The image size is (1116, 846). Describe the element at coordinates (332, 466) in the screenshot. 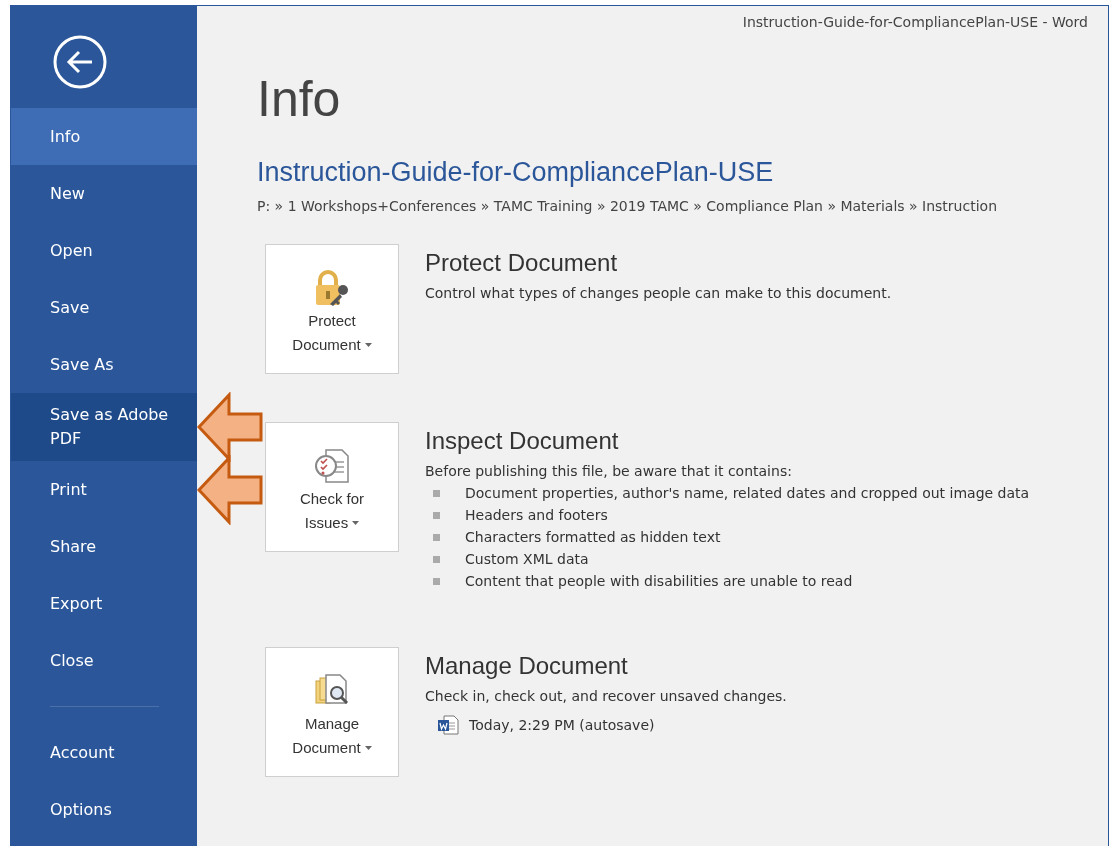

I see `checklist-document-icon` at that location.